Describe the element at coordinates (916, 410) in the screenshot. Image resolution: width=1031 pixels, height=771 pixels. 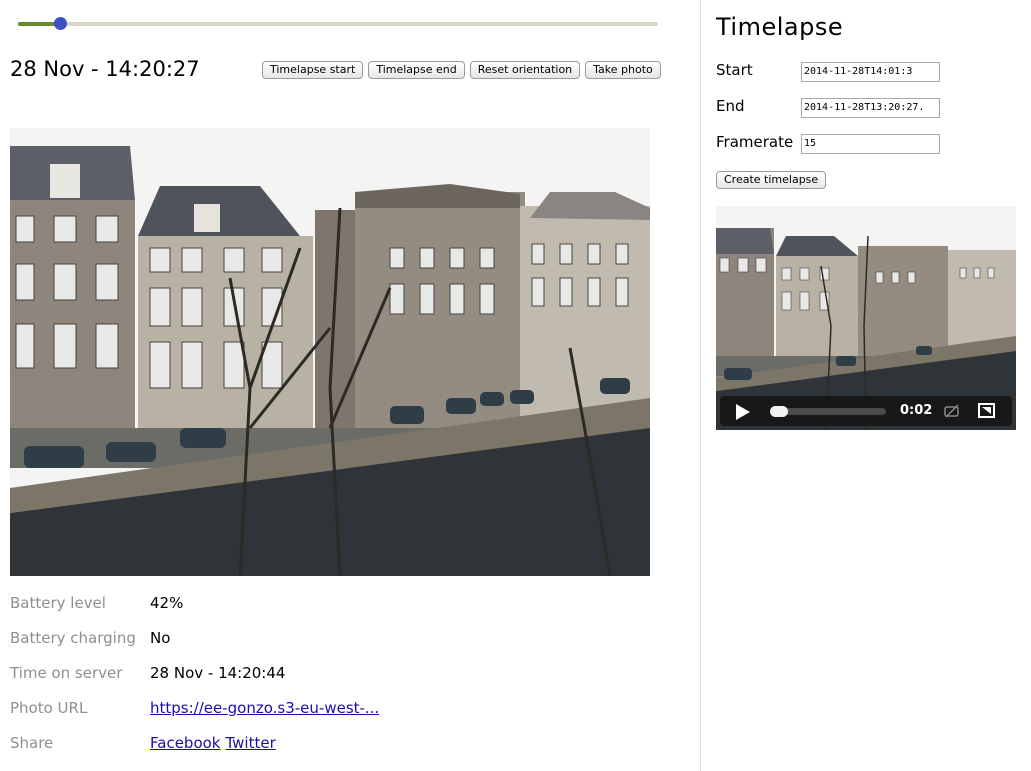
I see `video-time: 0:02` at that location.